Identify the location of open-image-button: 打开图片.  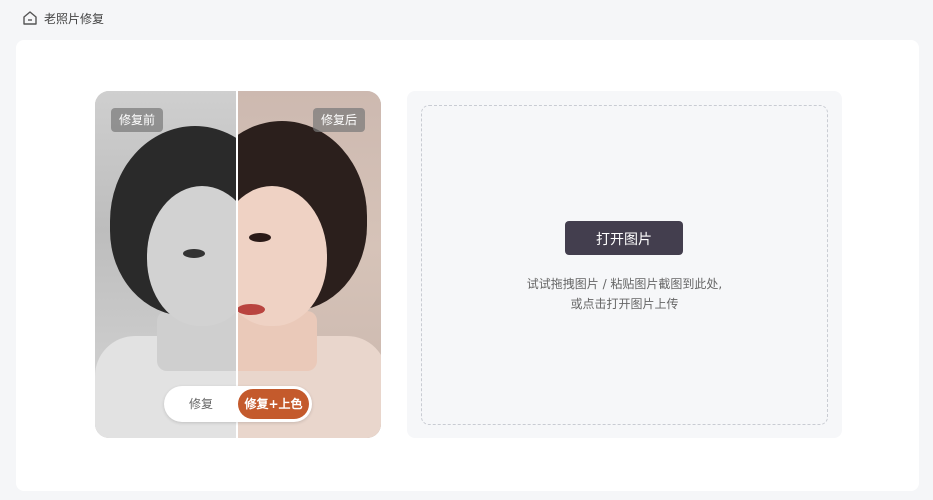
(624, 238).